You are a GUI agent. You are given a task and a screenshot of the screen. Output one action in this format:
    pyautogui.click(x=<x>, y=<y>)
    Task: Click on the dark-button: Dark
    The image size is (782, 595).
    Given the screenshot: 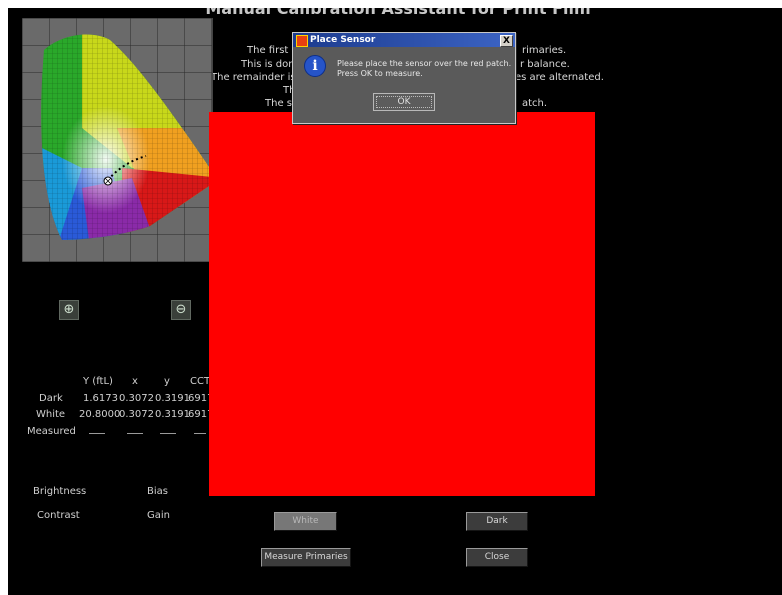 What is the action you would take?
    pyautogui.click(x=497, y=521)
    